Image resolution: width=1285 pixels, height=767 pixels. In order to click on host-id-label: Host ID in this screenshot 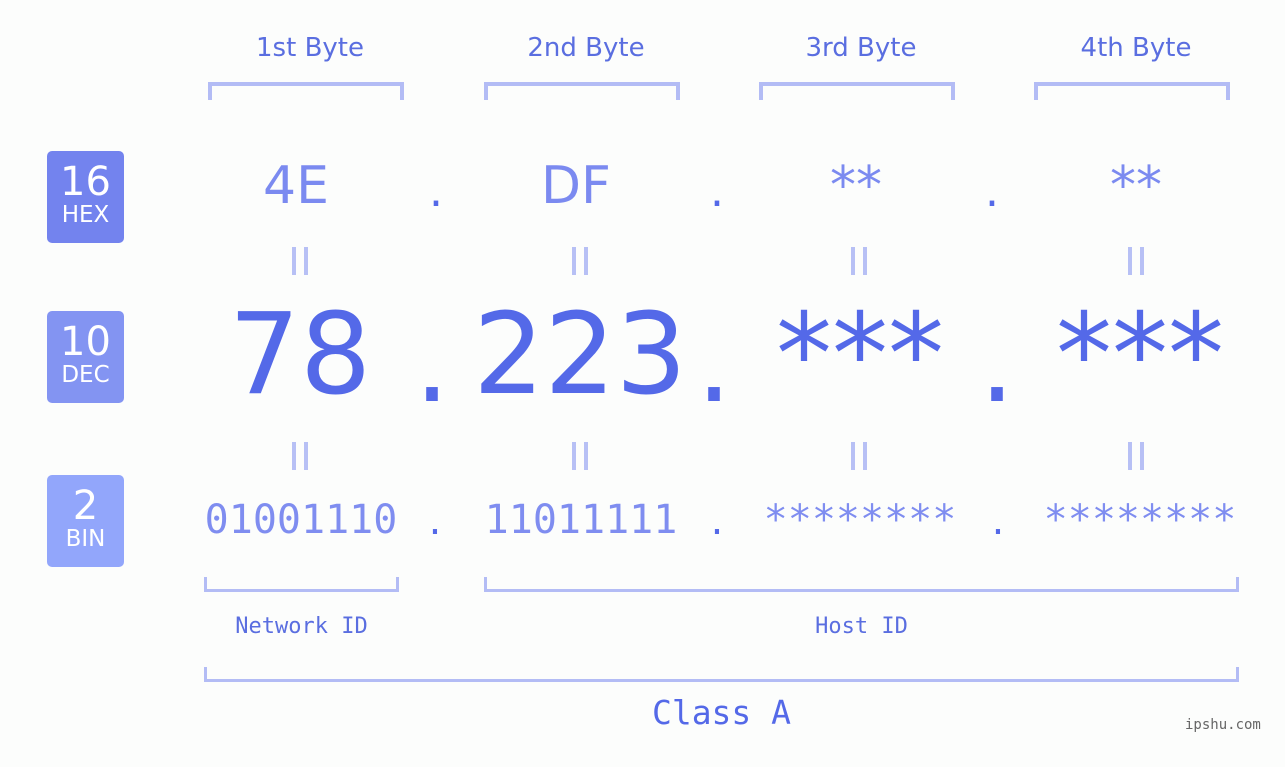, I will do `click(861, 626)`.